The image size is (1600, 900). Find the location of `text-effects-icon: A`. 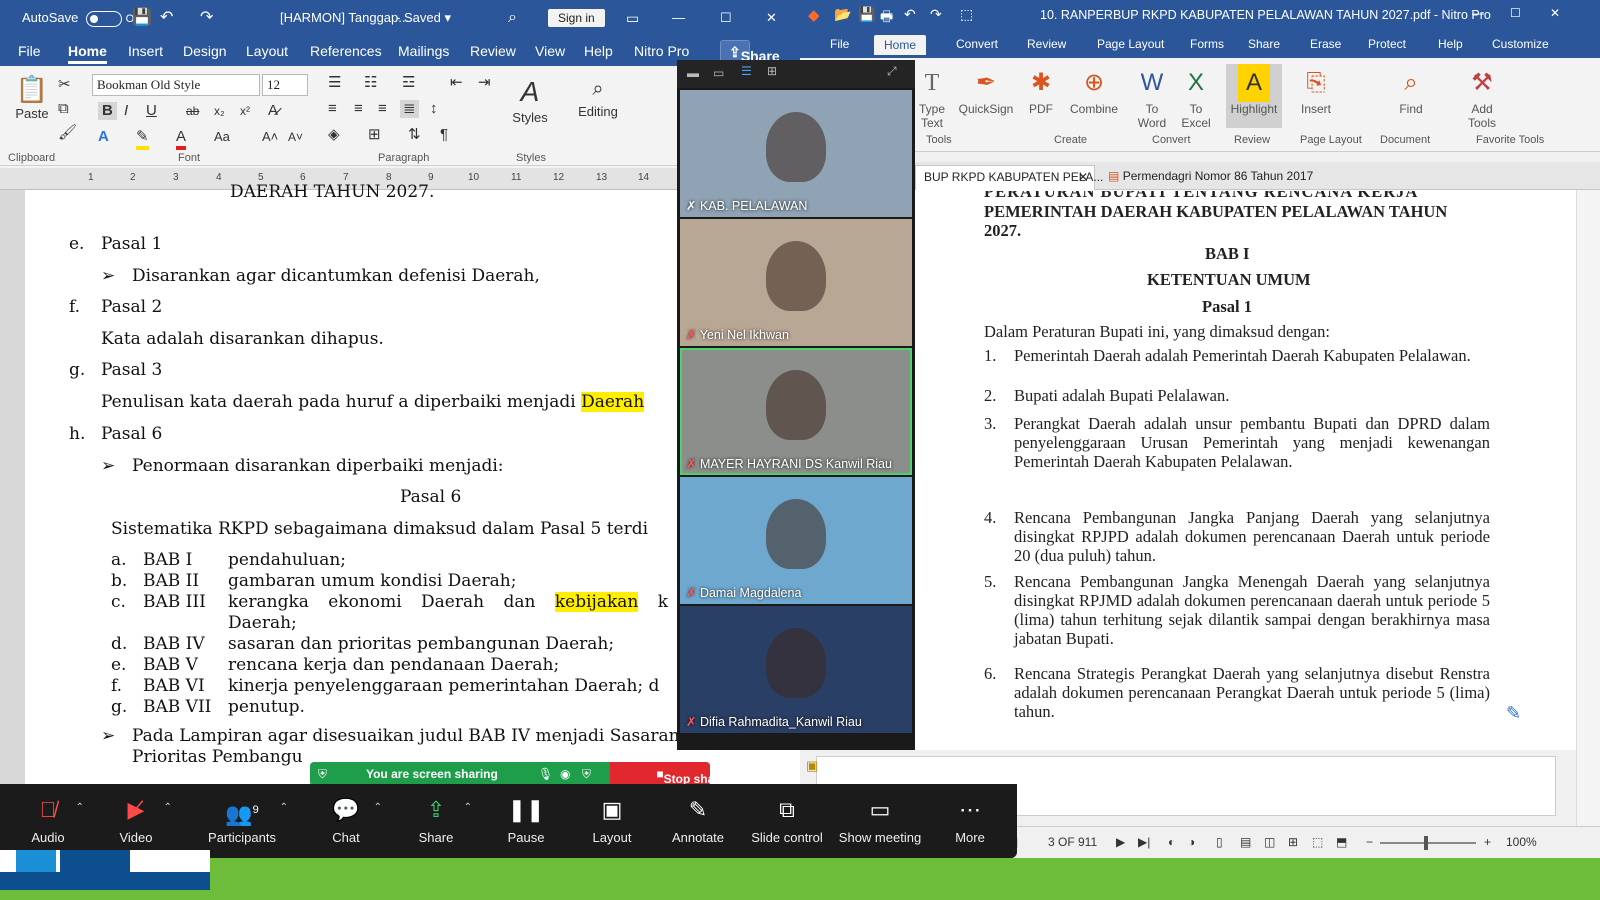

text-effects-icon: A is located at coordinates (103, 137).